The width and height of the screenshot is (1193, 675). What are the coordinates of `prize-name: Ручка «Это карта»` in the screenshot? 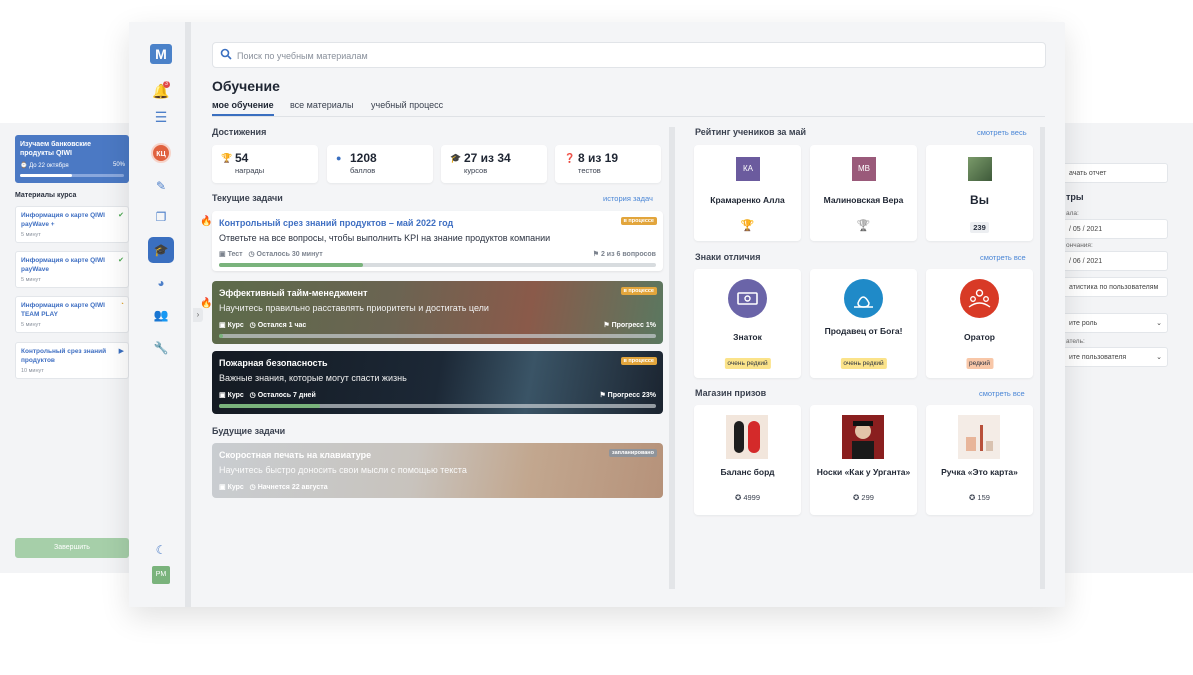 It's located at (979, 472).